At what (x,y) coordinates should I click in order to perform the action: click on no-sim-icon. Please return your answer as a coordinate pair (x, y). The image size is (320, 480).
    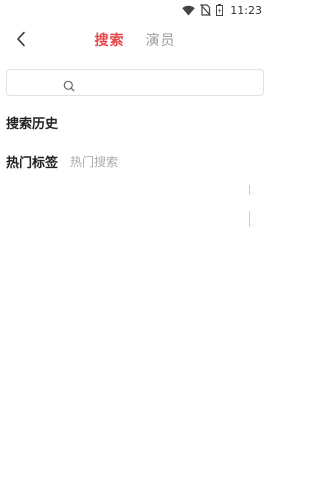
    Looking at the image, I should click on (206, 10).